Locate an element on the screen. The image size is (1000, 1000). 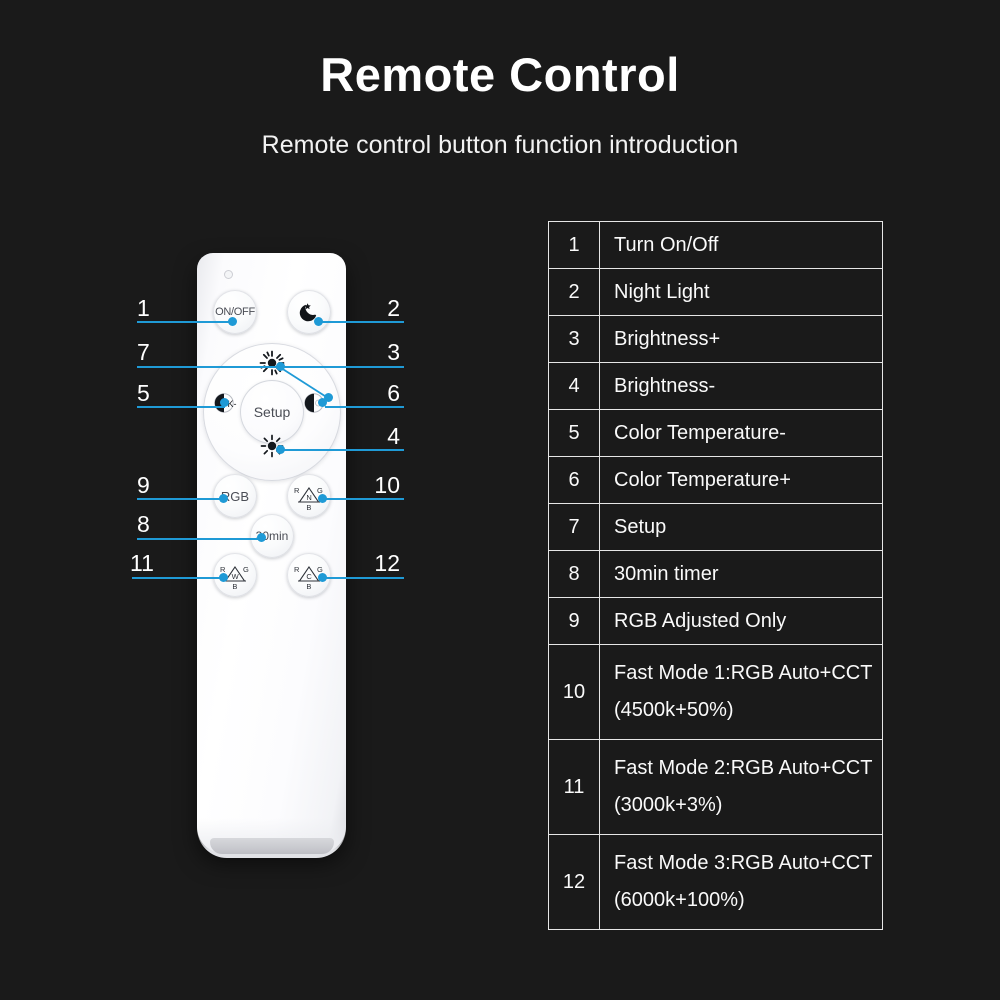
table-cell-label: Color Temperature+ is located at coordinates (702, 480).